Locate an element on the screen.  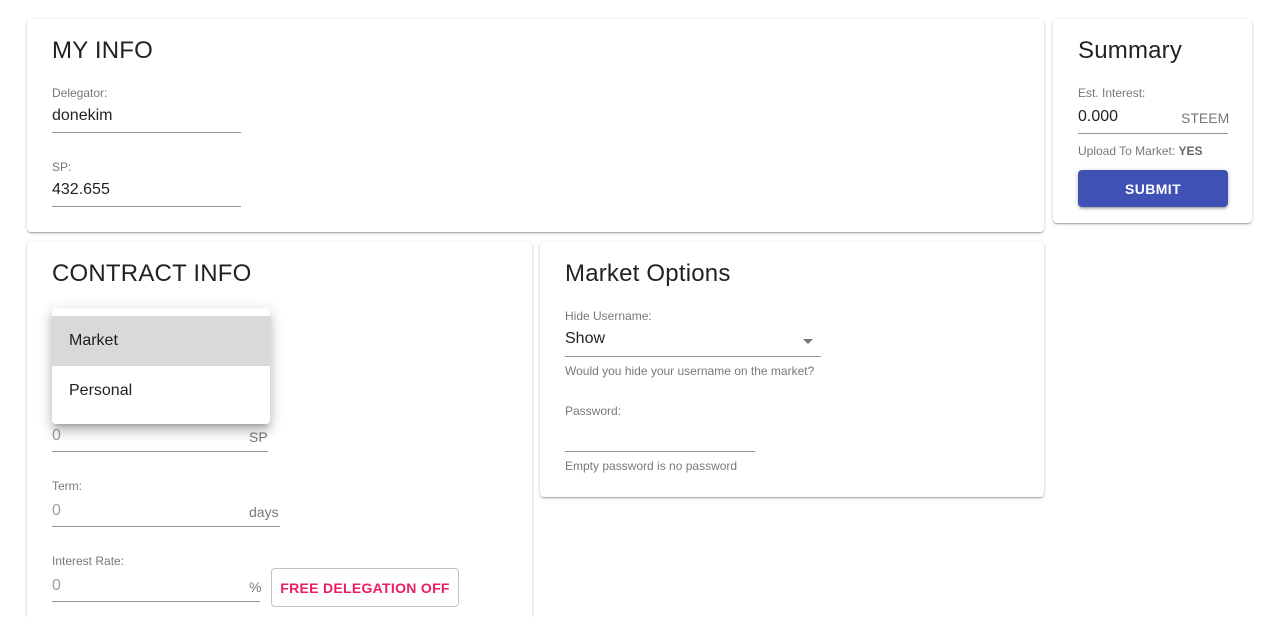
menu-item-personal: Personal is located at coordinates (161, 391).